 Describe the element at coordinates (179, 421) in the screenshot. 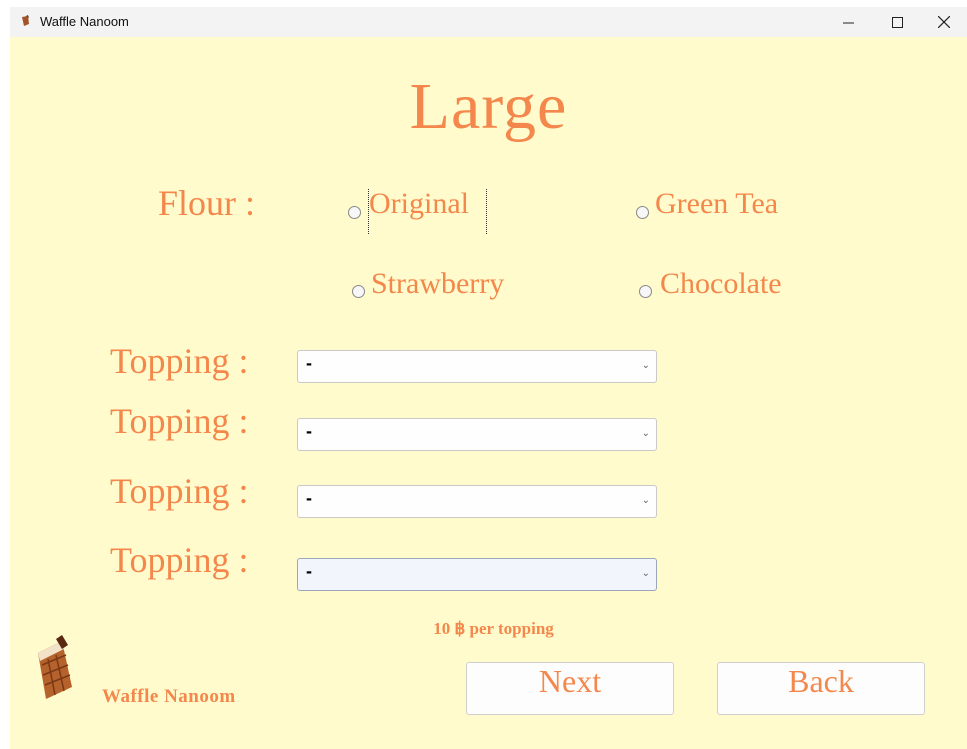

I see `topping-label-2: Topping :` at that location.